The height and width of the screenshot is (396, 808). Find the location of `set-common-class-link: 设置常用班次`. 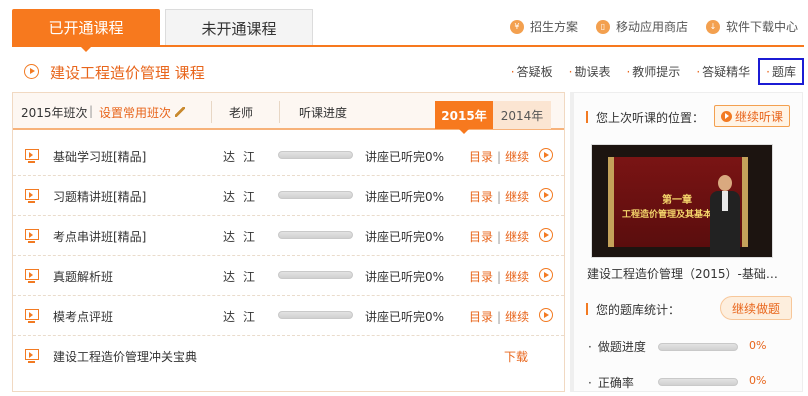

set-common-class-link: 设置常用班次 is located at coordinates (142, 112).